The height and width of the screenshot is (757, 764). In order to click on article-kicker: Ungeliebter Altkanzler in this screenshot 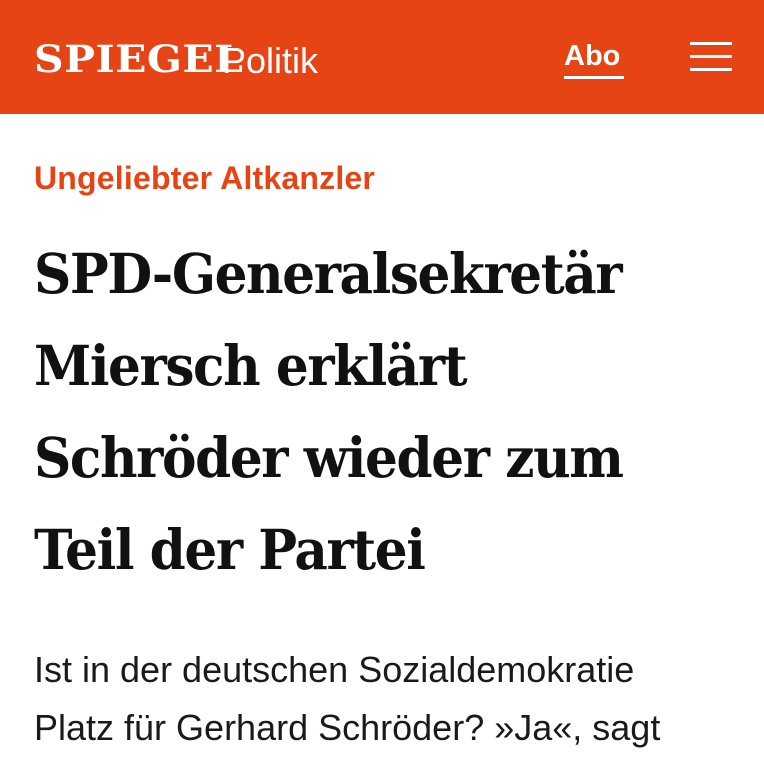, I will do `click(205, 178)`.